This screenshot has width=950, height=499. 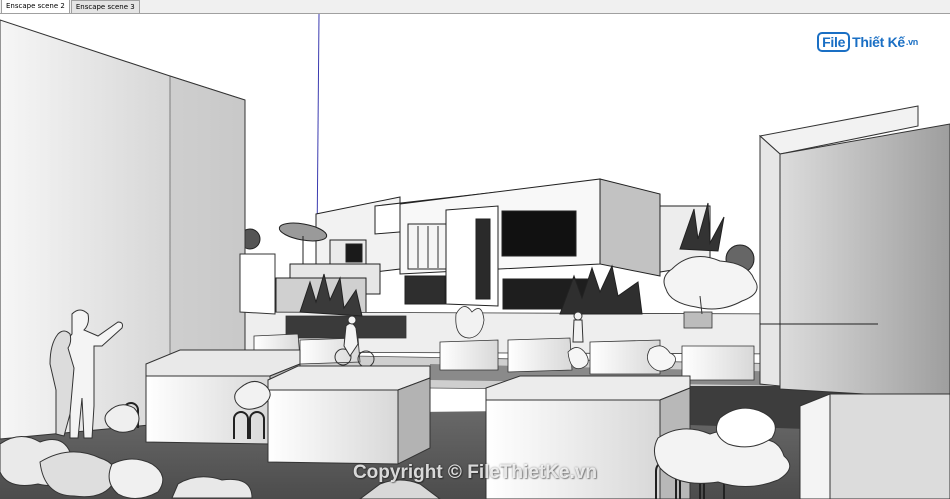 What do you see at coordinates (834, 42) in the screenshot?
I see `logo-file-badge: File` at bounding box center [834, 42].